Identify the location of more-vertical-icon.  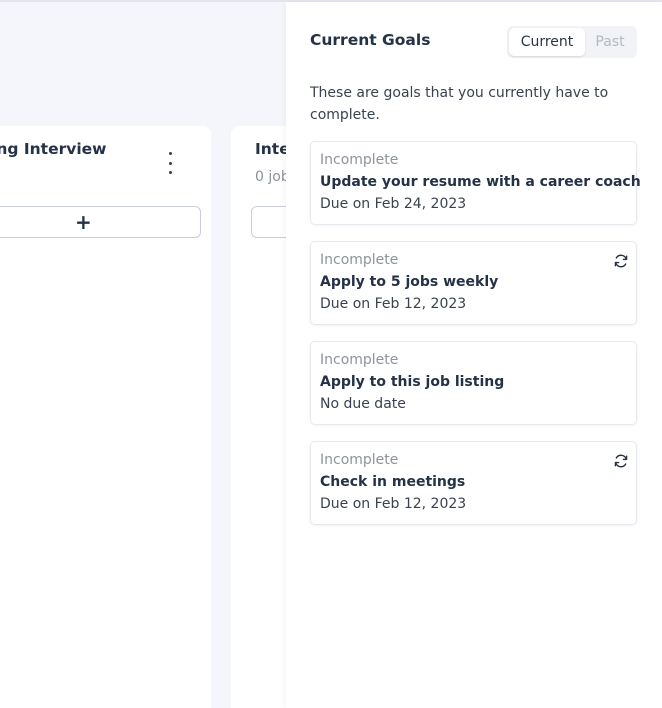
(170, 163).